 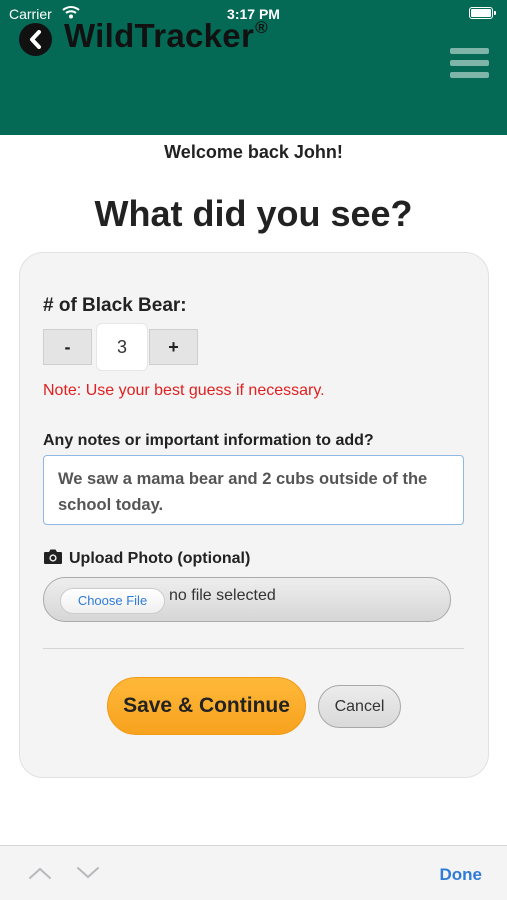 I want to click on back-arrow-icon, so click(x=35, y=39).